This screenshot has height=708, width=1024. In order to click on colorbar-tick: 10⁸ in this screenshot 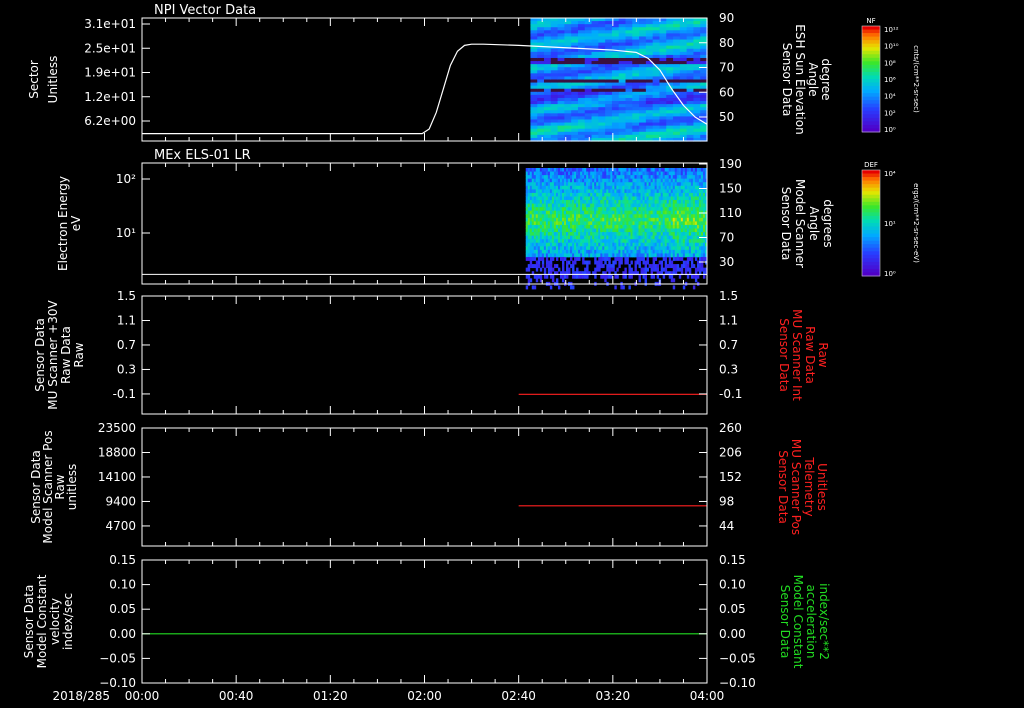, I will do `click(890, 63)`.